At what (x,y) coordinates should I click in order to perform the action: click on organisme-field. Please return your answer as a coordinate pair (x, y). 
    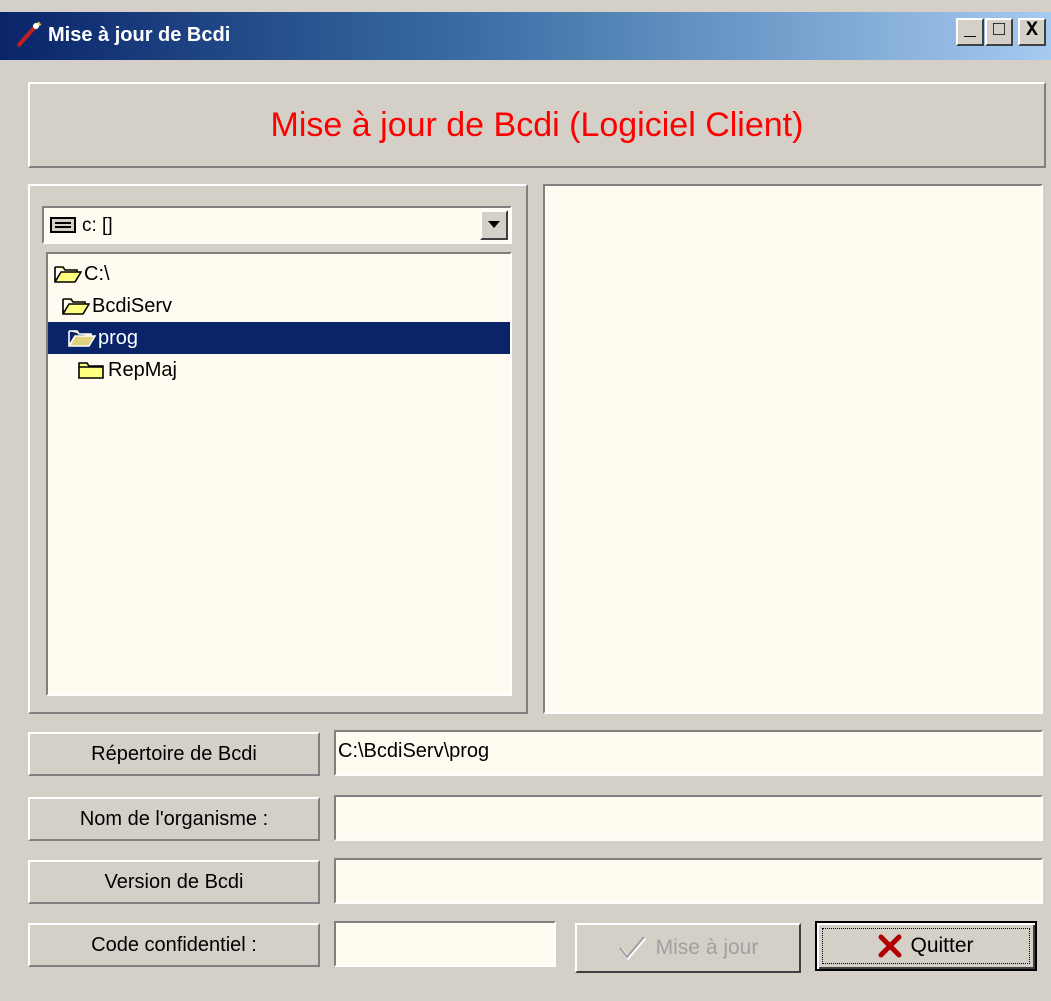
    Looking at the image, I should click on (688, 818).